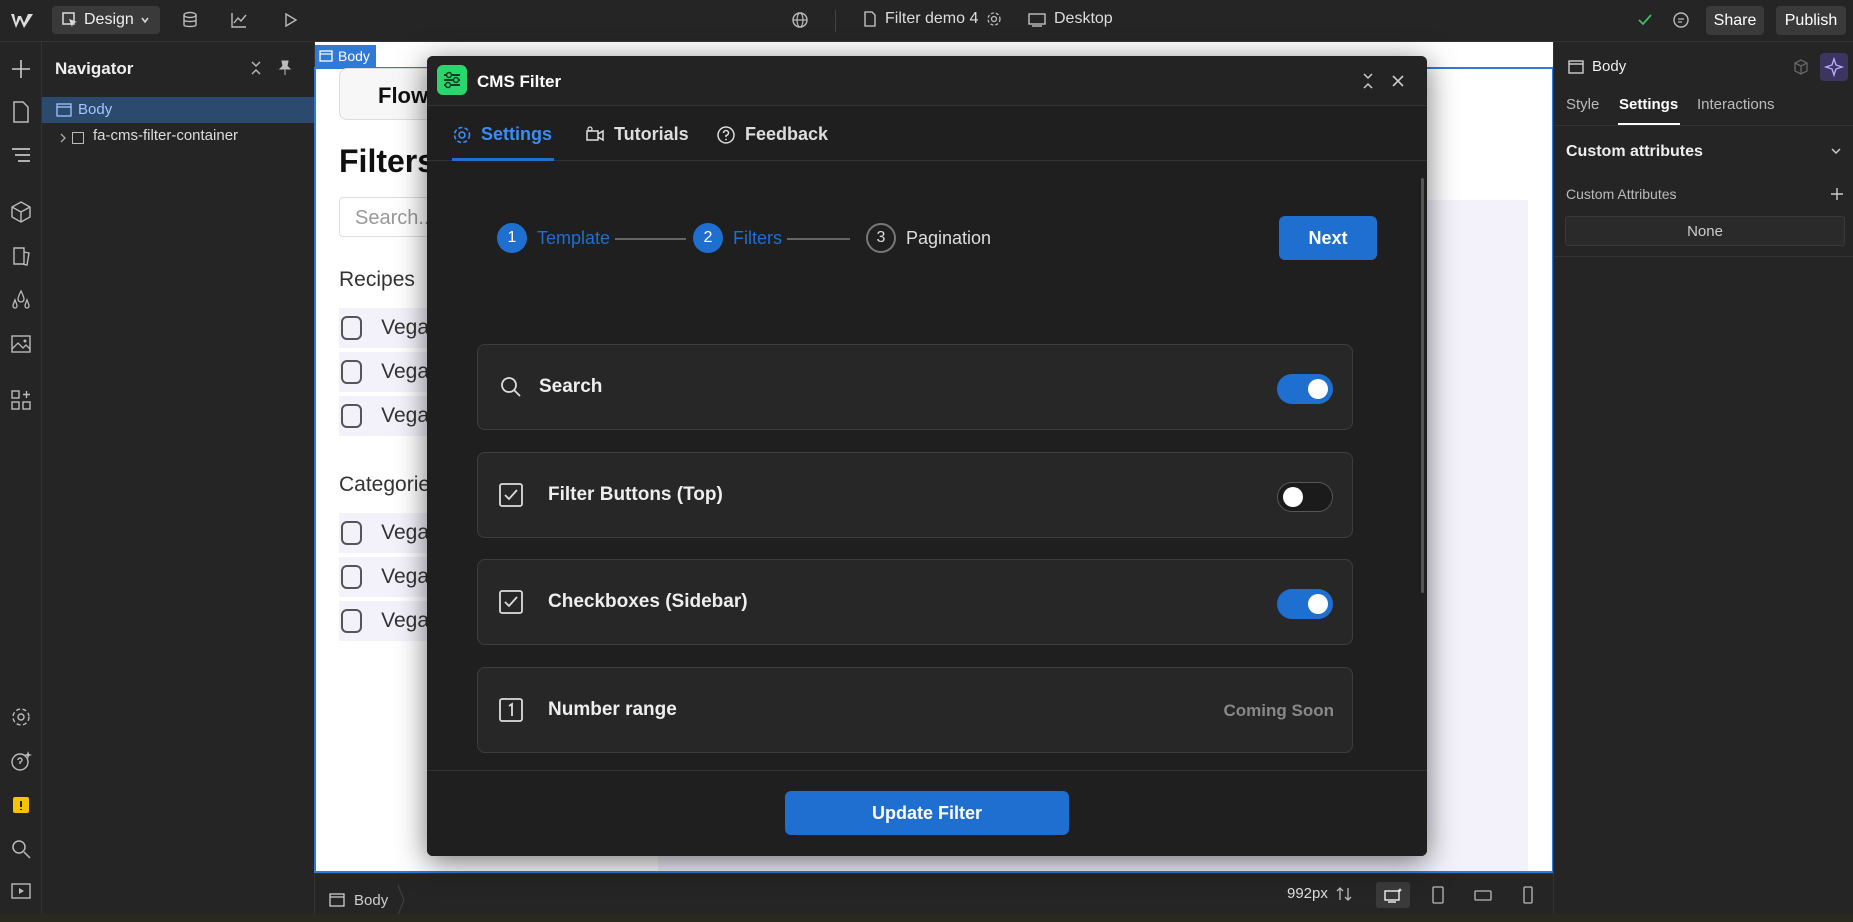 Image resolution: width=1853 pixels, height=922 pixels. What do you see at coordinates (1422, 385) in the screenshot?
I see `dialog-scrollbar` at bounding box center [1422, 385].